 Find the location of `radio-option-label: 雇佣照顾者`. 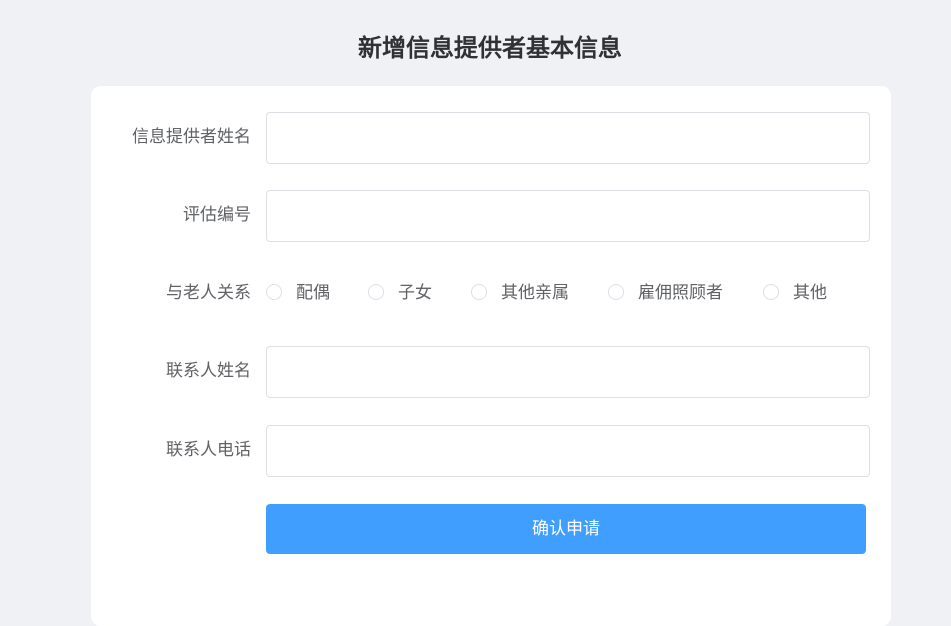

radio-option-label: 雇佣照顾者 is located at coordinates (680, 293).